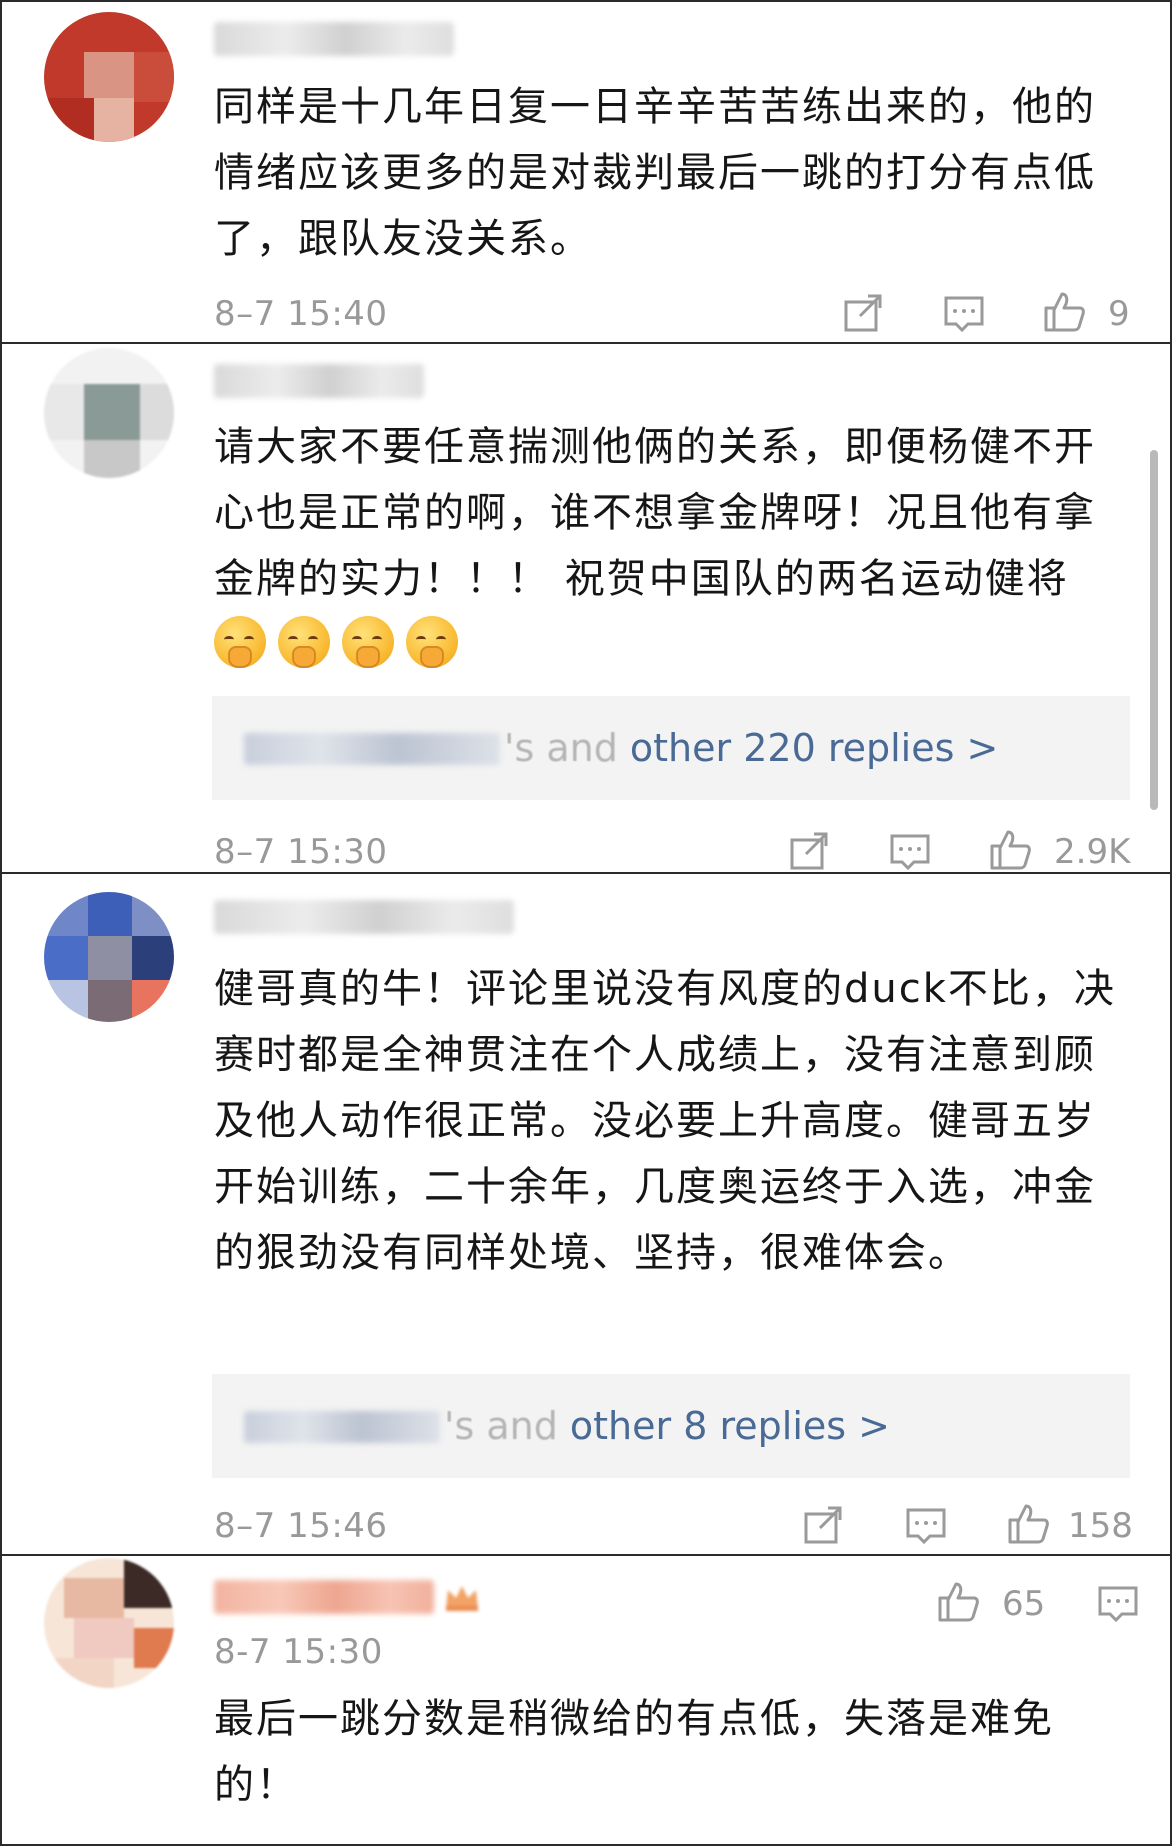 This screenshot has height=1846, width=1172. I want to click on scrollbar, so click(1154, 630).